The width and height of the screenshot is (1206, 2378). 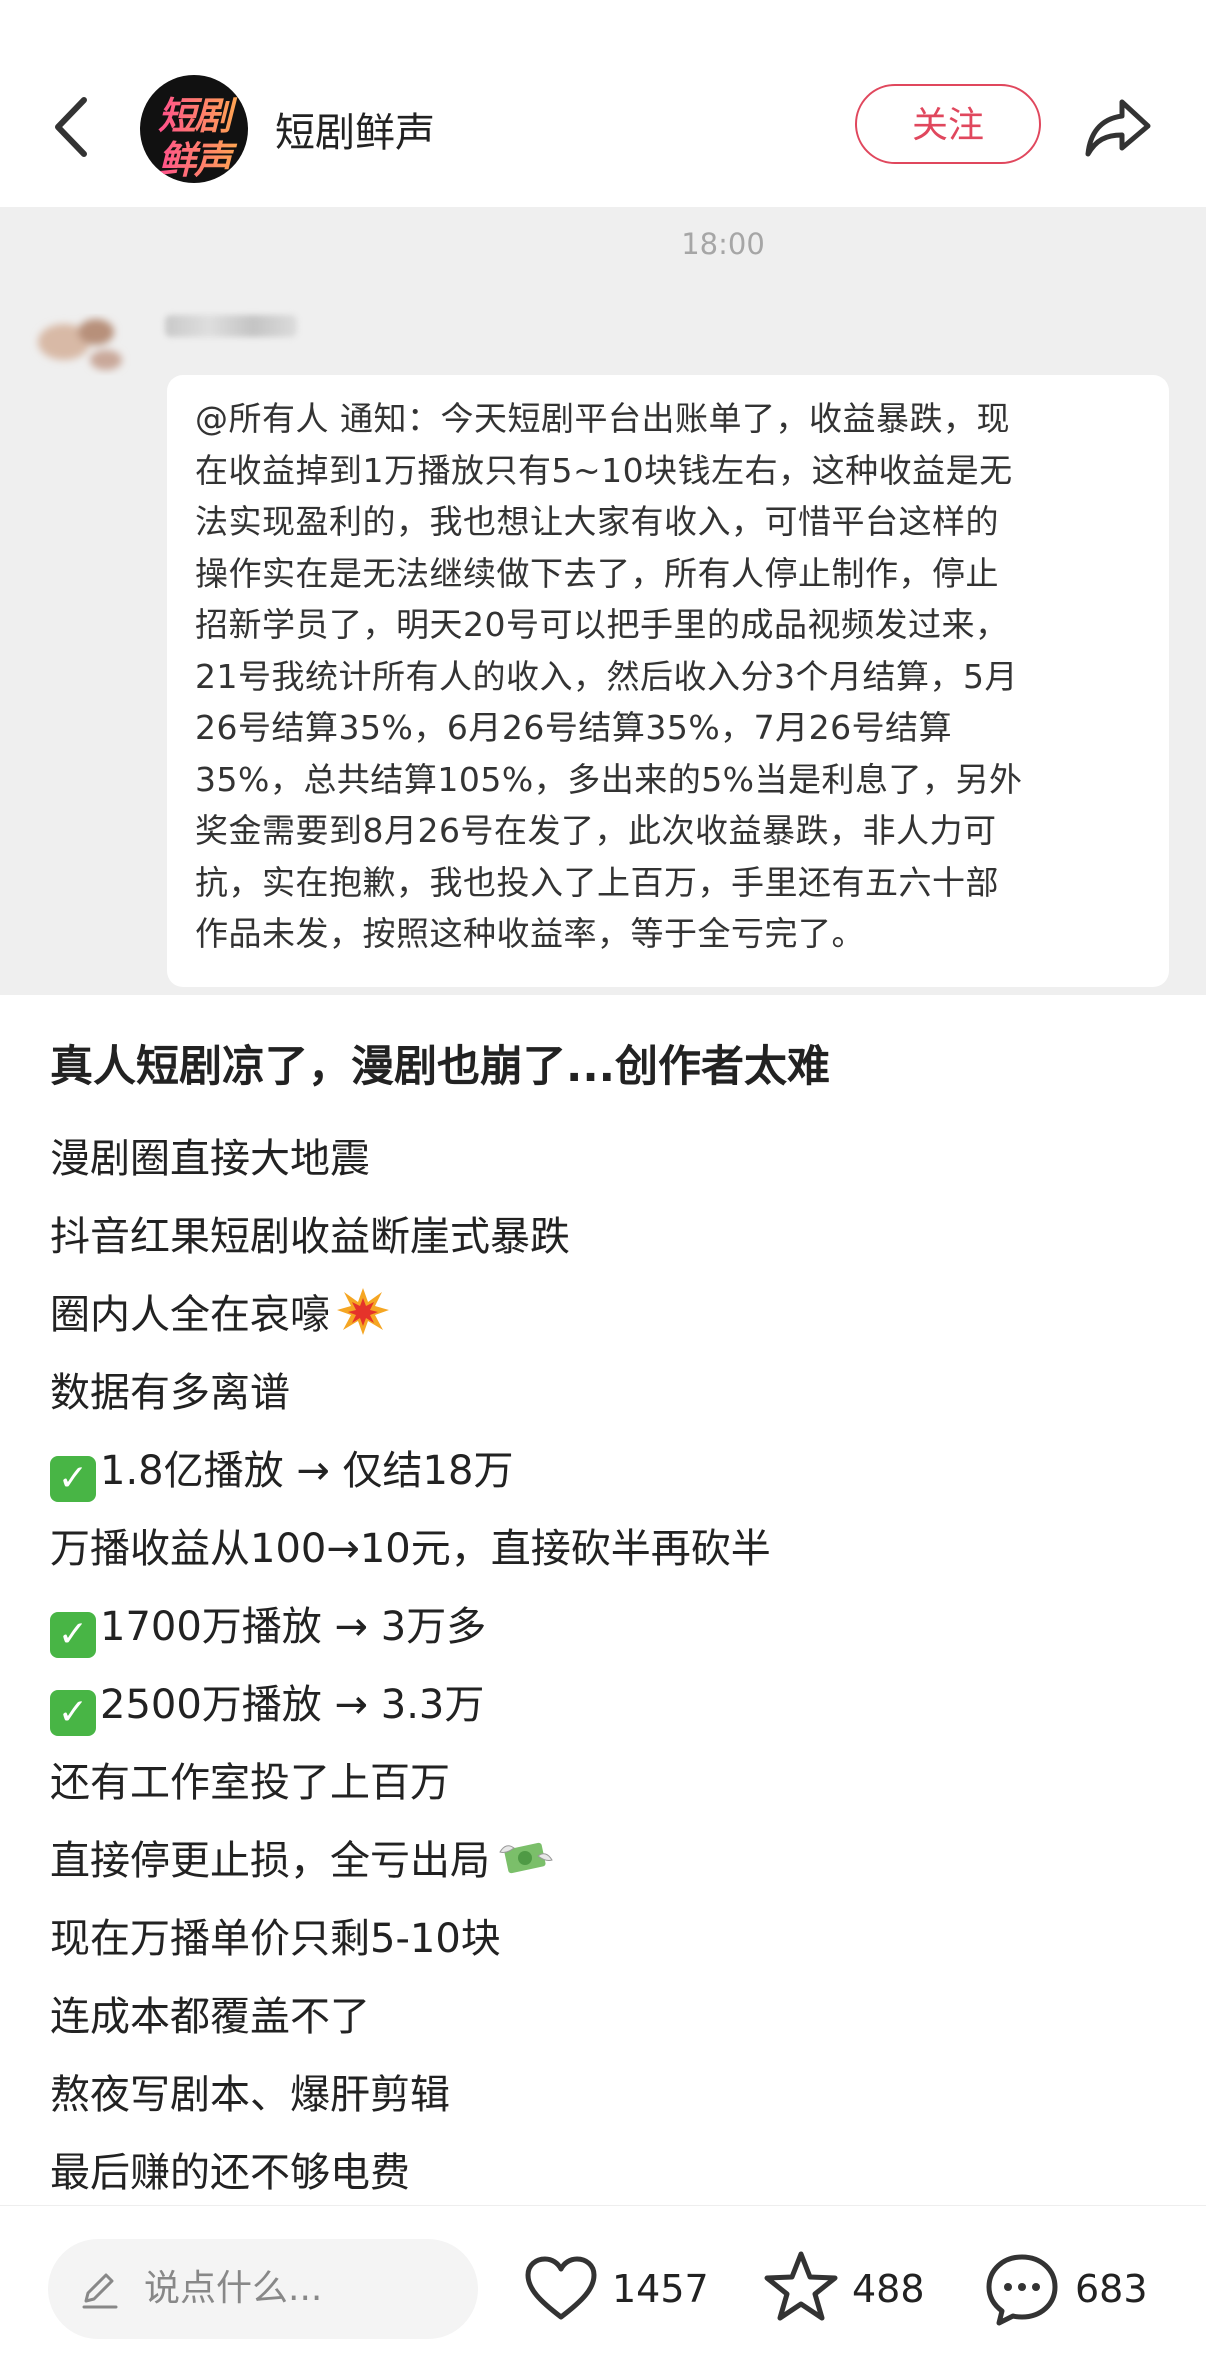 I want to click on body-line-text: 熬夜写剧本、爆肝剪辑, so click(x=250, y=2095).